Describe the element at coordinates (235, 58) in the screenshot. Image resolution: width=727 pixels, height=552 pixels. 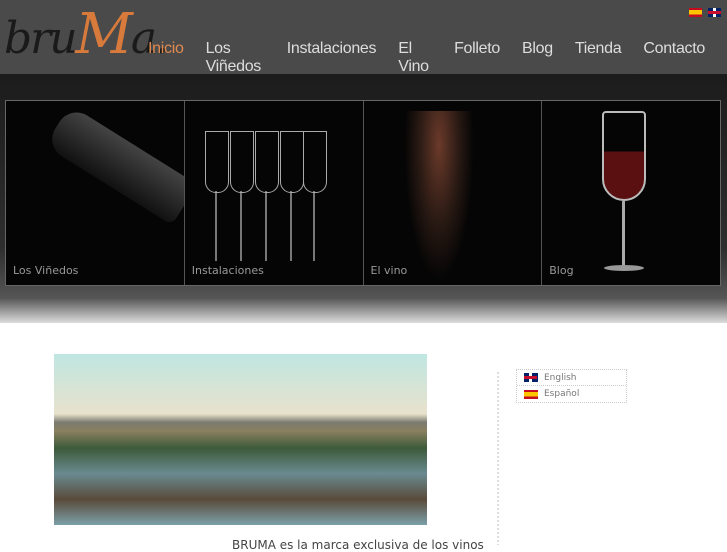
I see `nav-los-vinedos: Los Viñedos` at that location.